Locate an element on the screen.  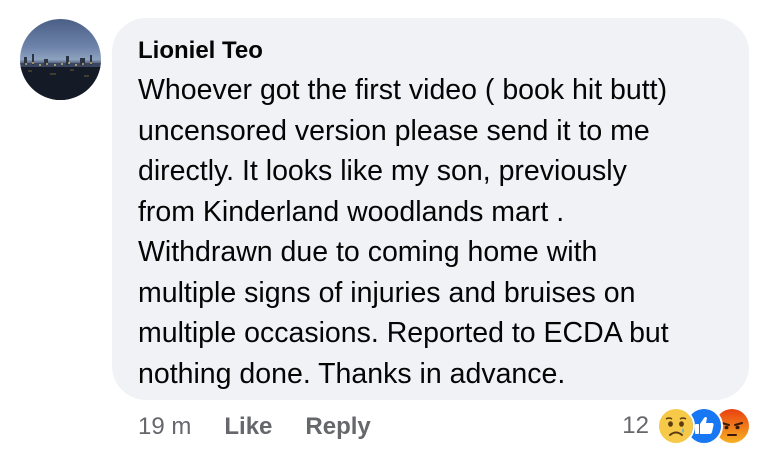
avatar is located at coordinates (60, 59).